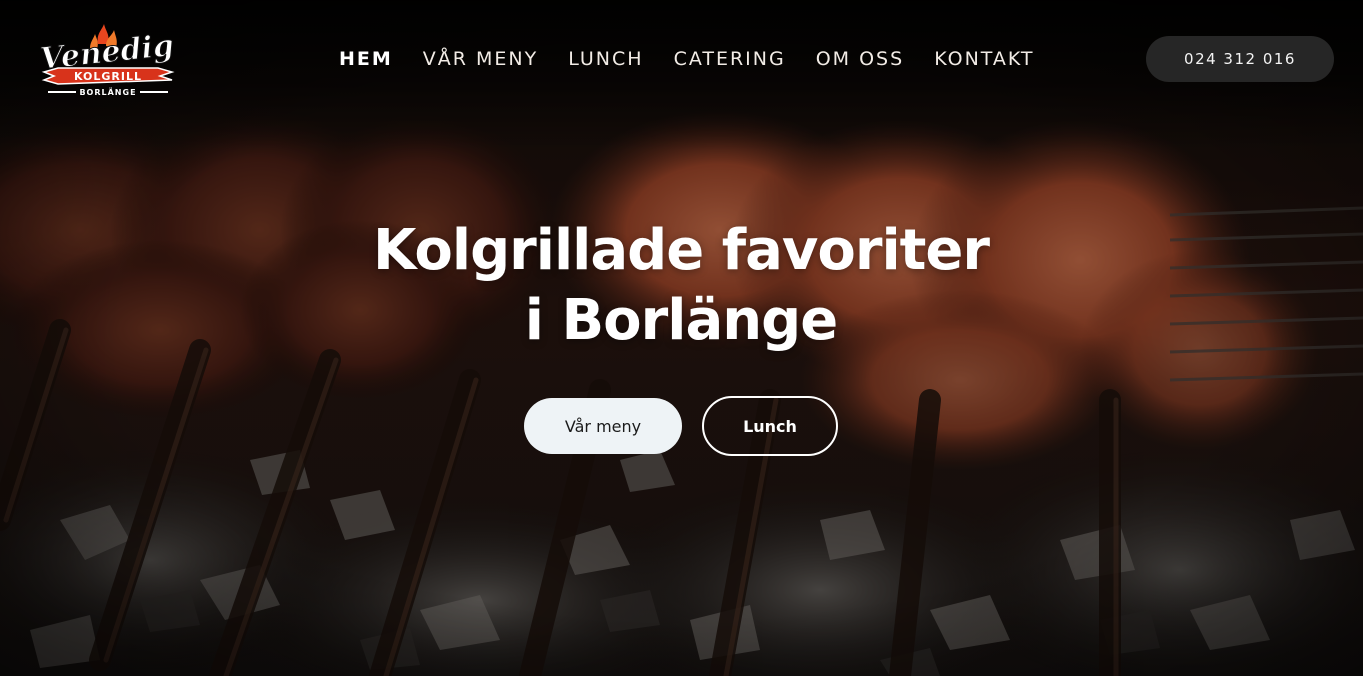 This screenshot has width=1363, height=676. I want to click on lunch-cta-button: Lunch, so click(770, 426).